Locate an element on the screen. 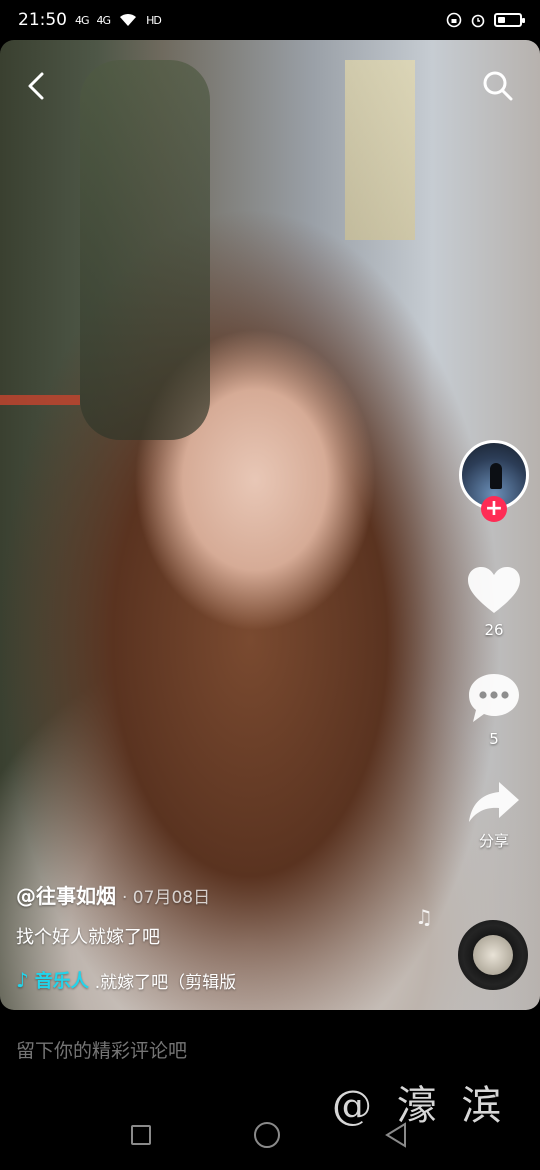 The width and height of the screenshot is (540, 1170). disc-cover is located at coordinates (493, 955).